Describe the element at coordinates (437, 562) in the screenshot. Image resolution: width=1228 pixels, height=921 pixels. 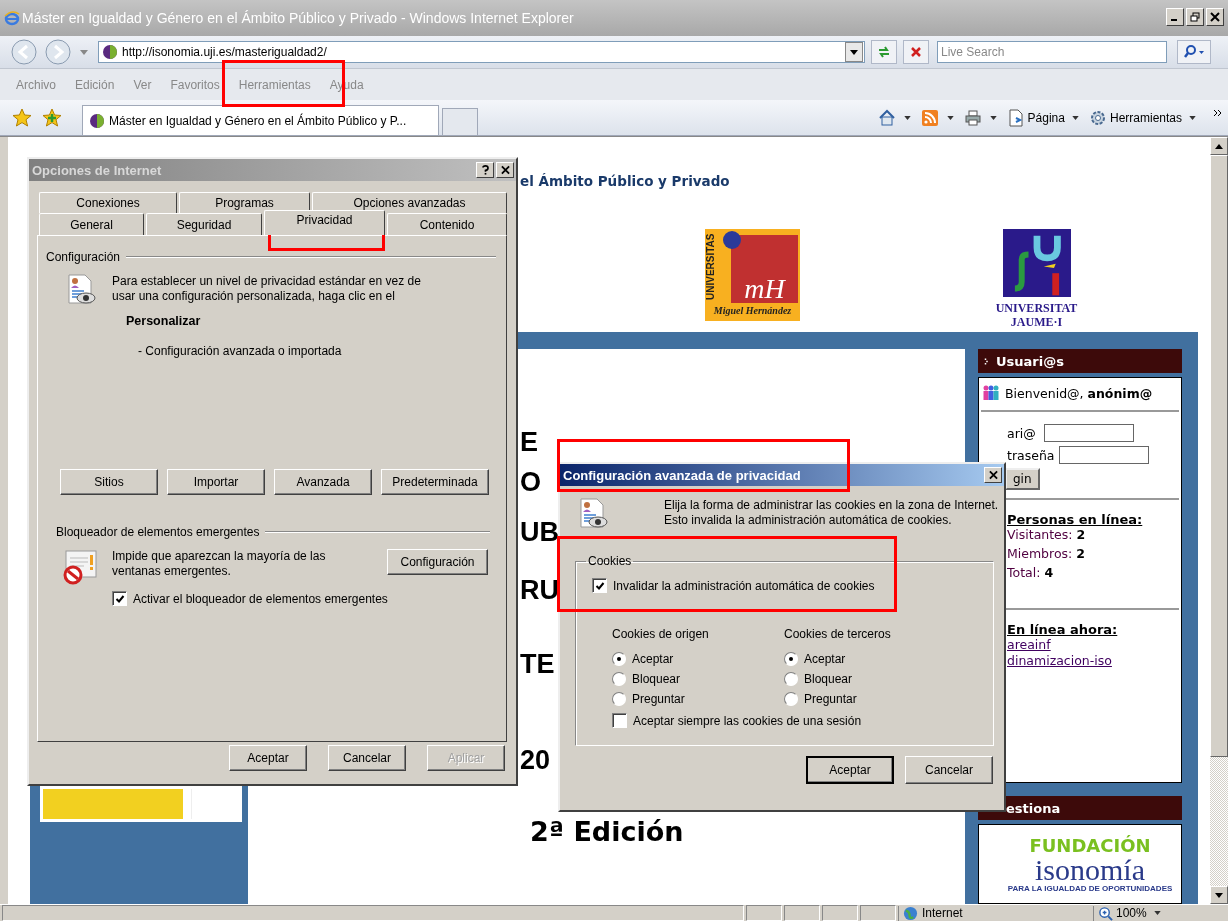
I see `settings-button: Configuración` at that location.